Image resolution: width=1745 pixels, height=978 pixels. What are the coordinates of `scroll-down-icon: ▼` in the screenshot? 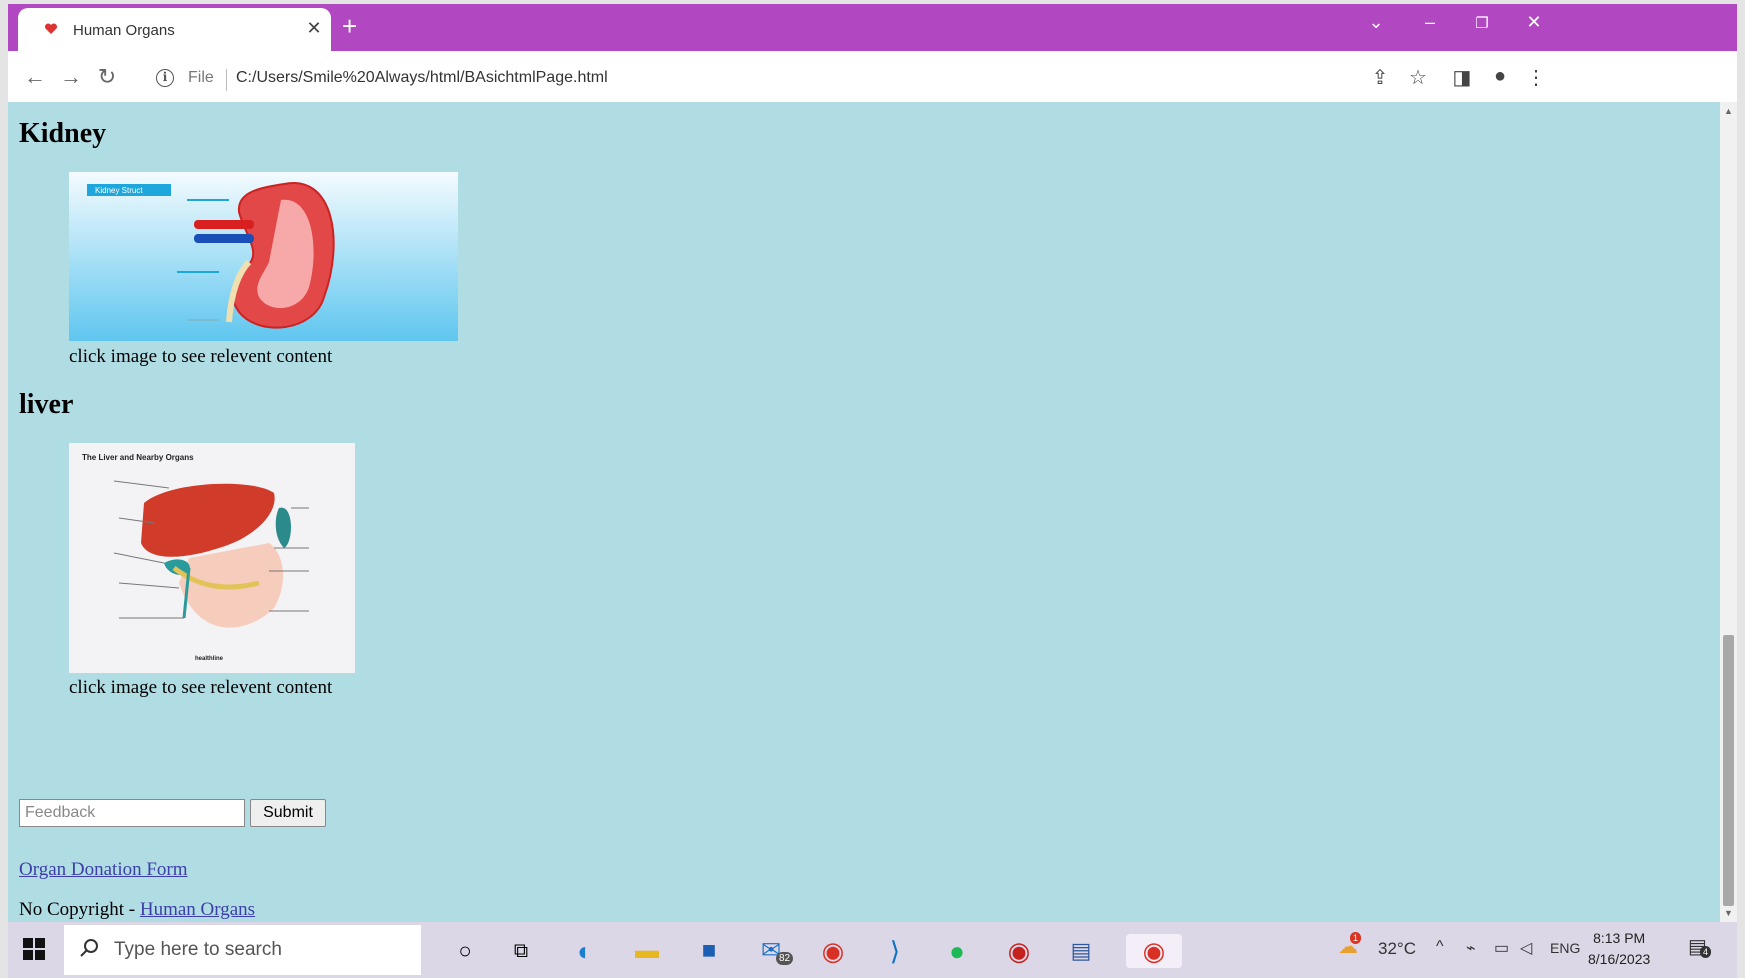 It's located at (1728, 913).